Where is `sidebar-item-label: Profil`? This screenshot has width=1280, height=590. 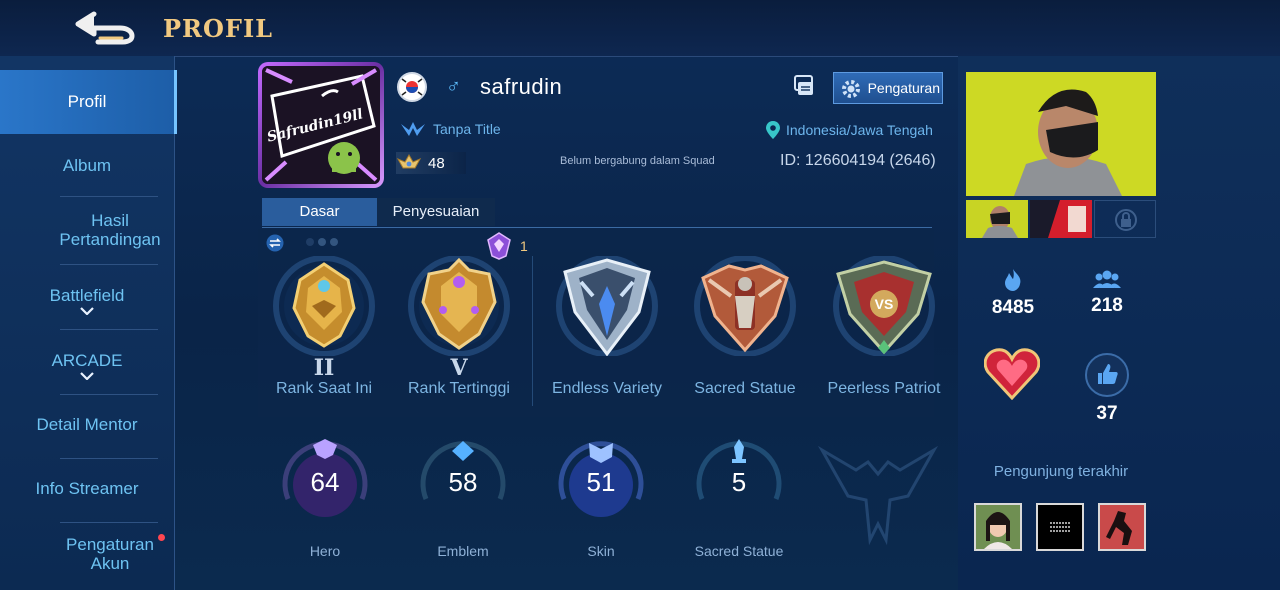
sidebar-item-label: Profil is located at coordinates (87, 101).